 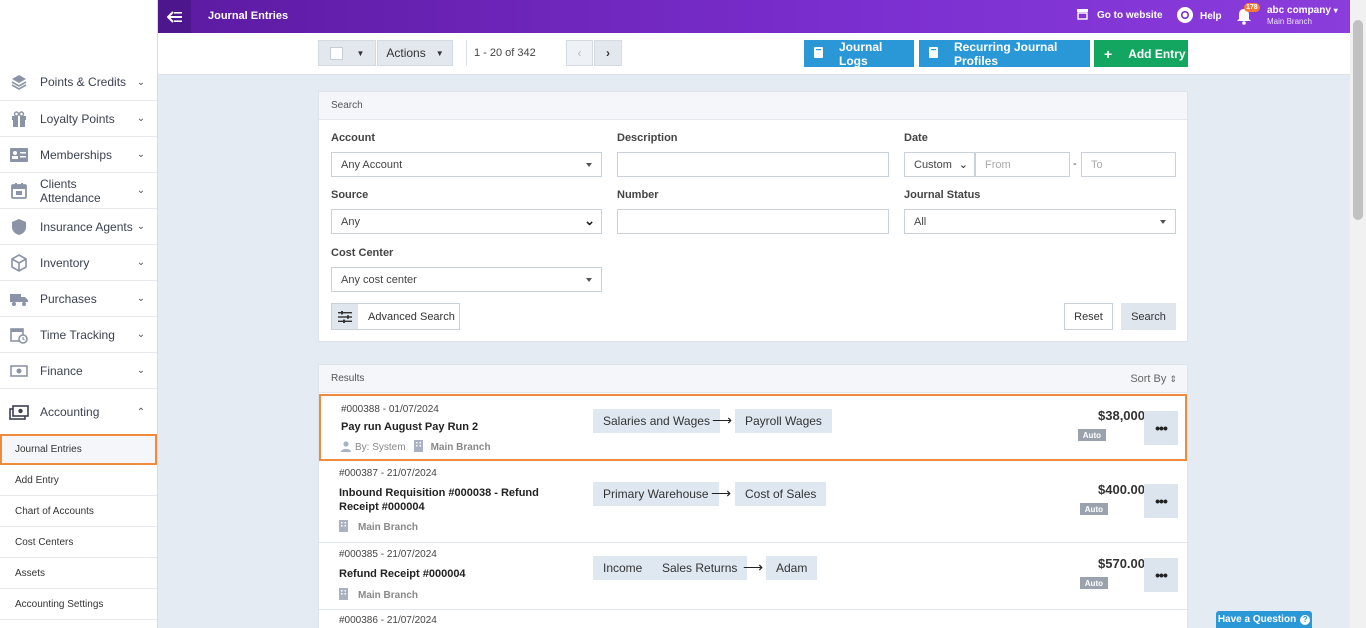 I want to click on sidebar-subitem-add-entry: Add Entry, so click(x=78, y=480).